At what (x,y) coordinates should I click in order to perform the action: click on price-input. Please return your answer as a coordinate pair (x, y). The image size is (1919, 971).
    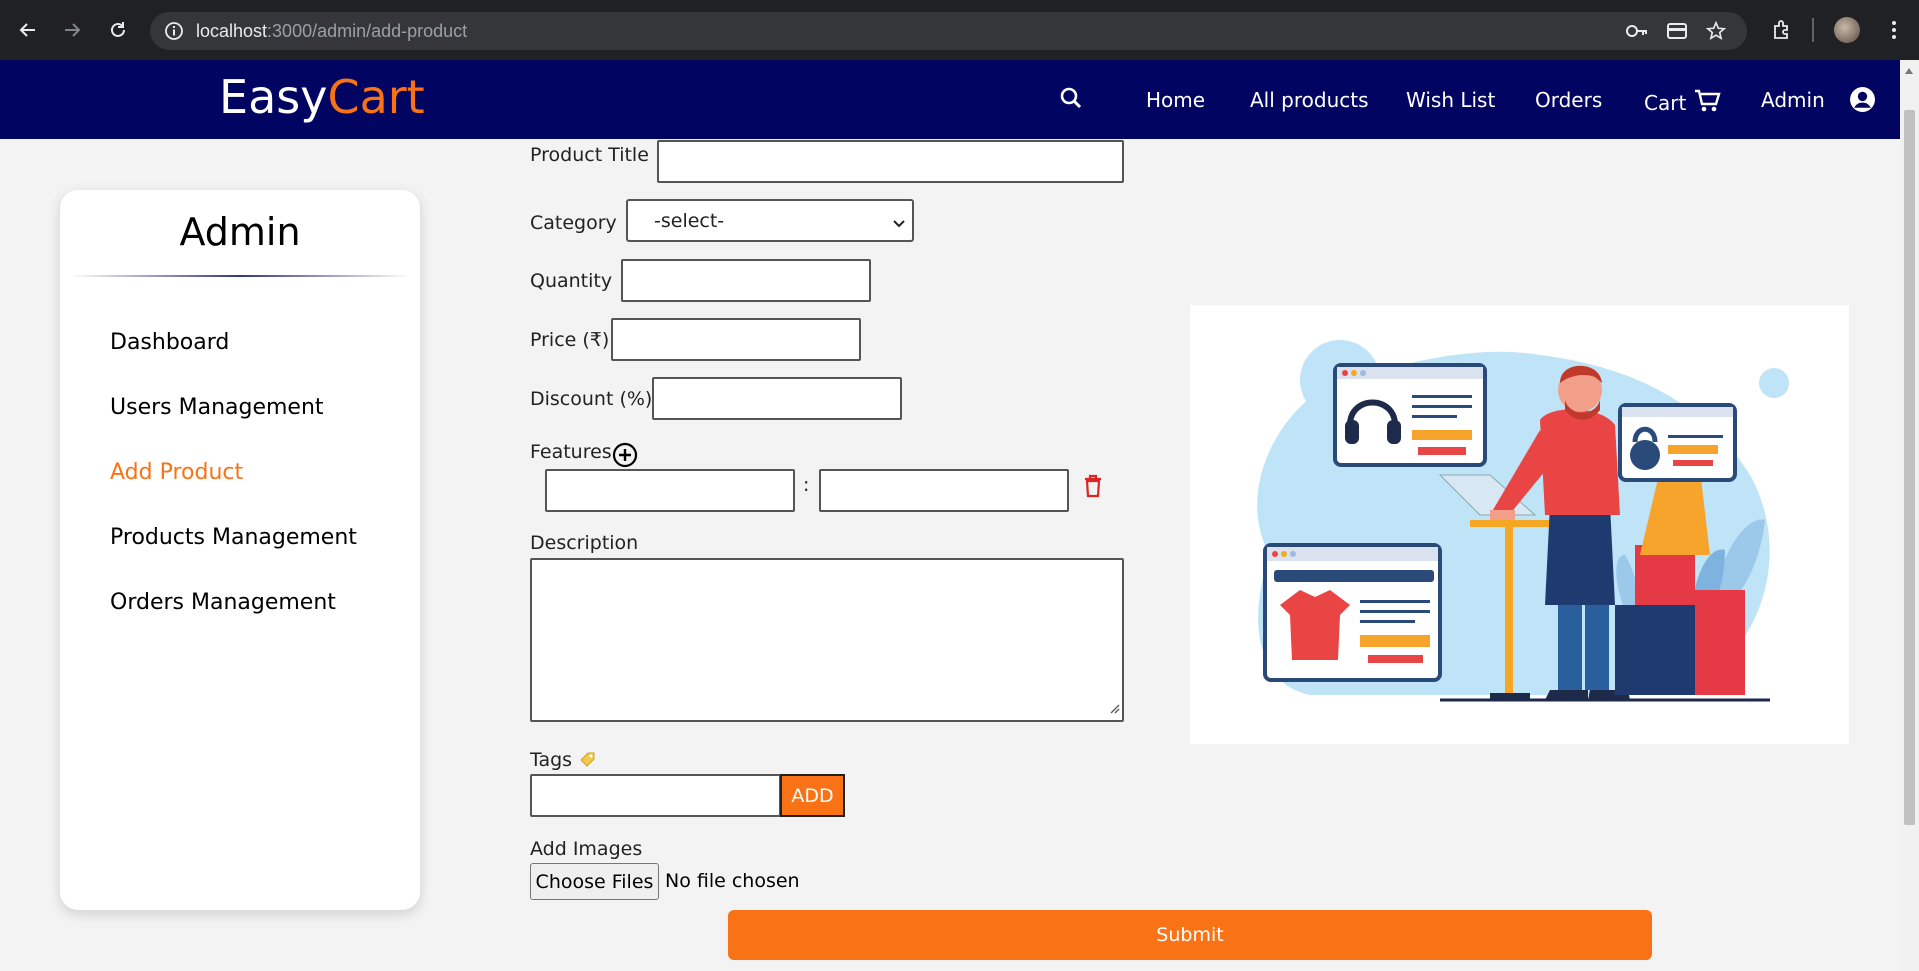
    Looking at the image, I should click on (736, 339).